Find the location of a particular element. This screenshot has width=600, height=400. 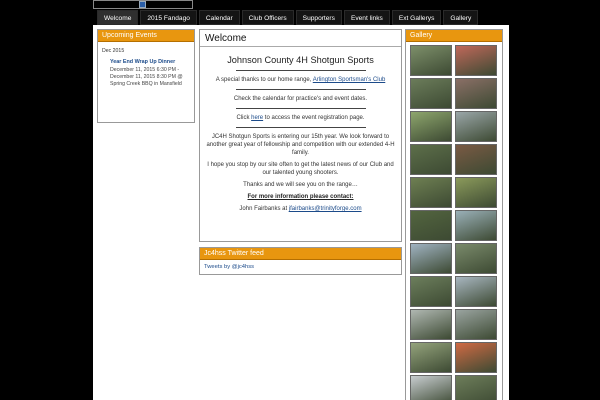

event-title-link: Year End Wrap Up Dinner is located at coordinates (150, 62).